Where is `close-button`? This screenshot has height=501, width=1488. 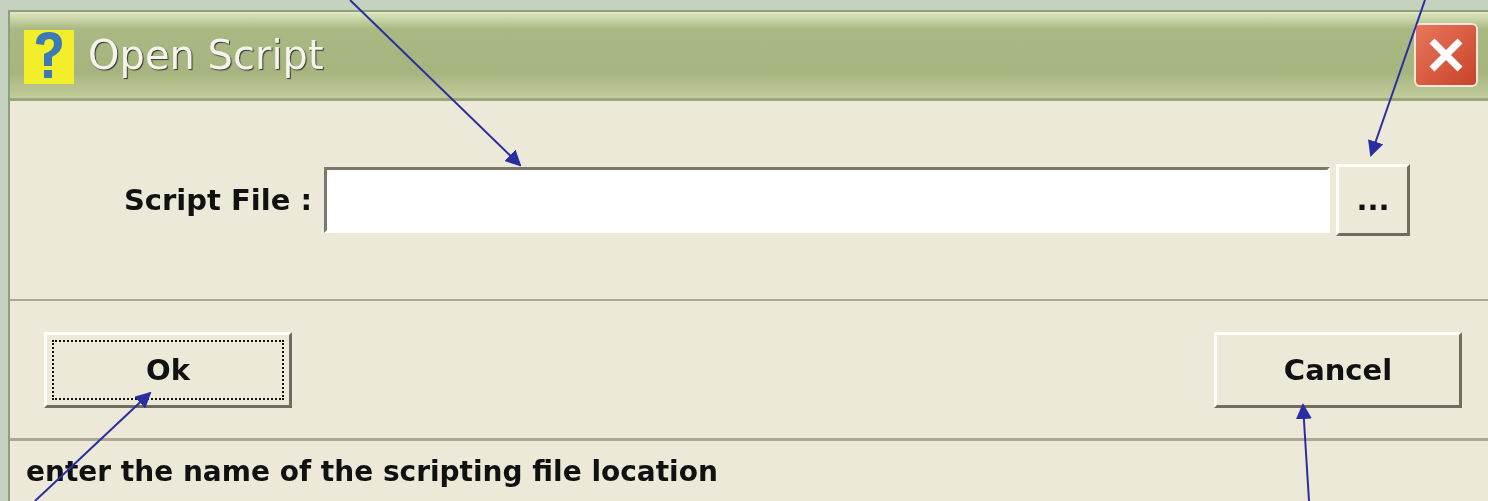
close-button is located at coordinates (1446, 55).